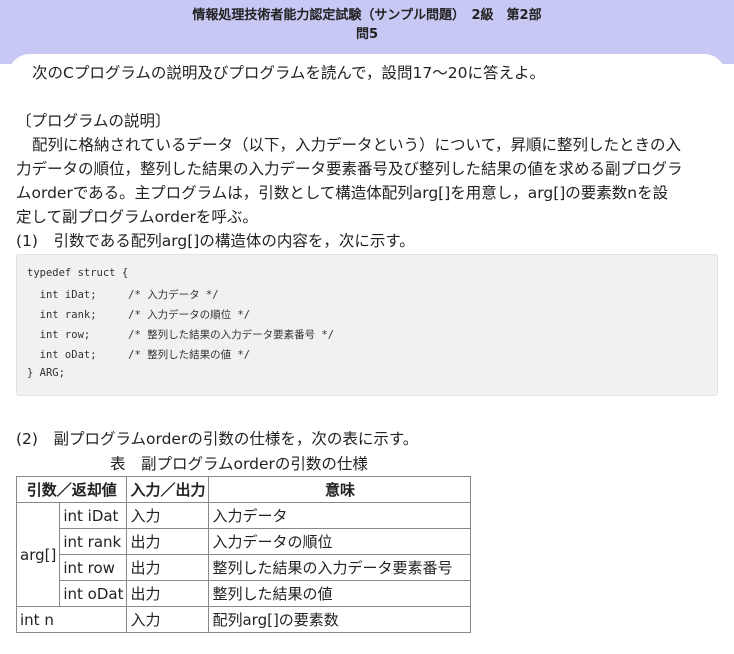  What do you see at coordinates (93, 121) in the screenshot?
I see `program-desc-heading: 〔プログラムの説明〕` at bounding box center [93, 121].